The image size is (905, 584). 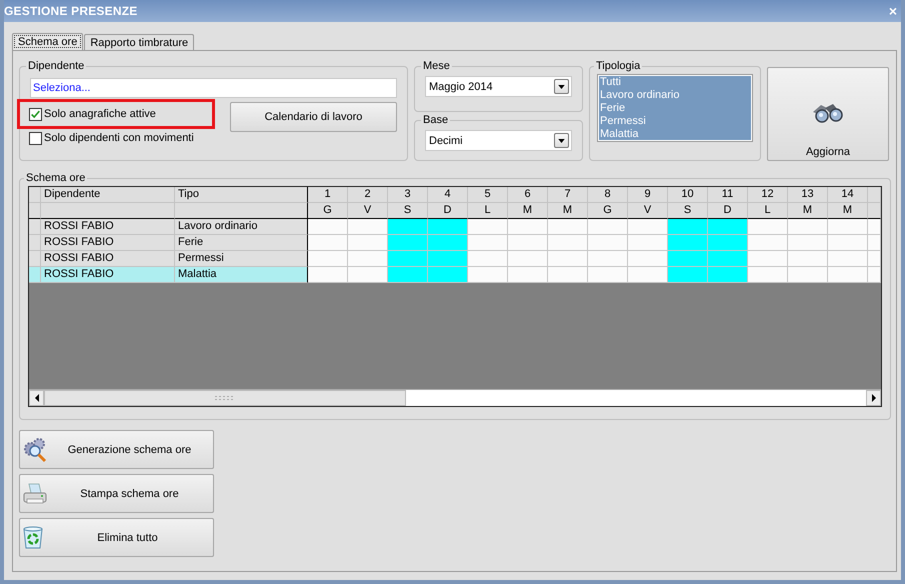 What do you see at coordinates (48, 41) in the screenshot?
I see `tab: Schema ore` at bounding box center [48, 41].